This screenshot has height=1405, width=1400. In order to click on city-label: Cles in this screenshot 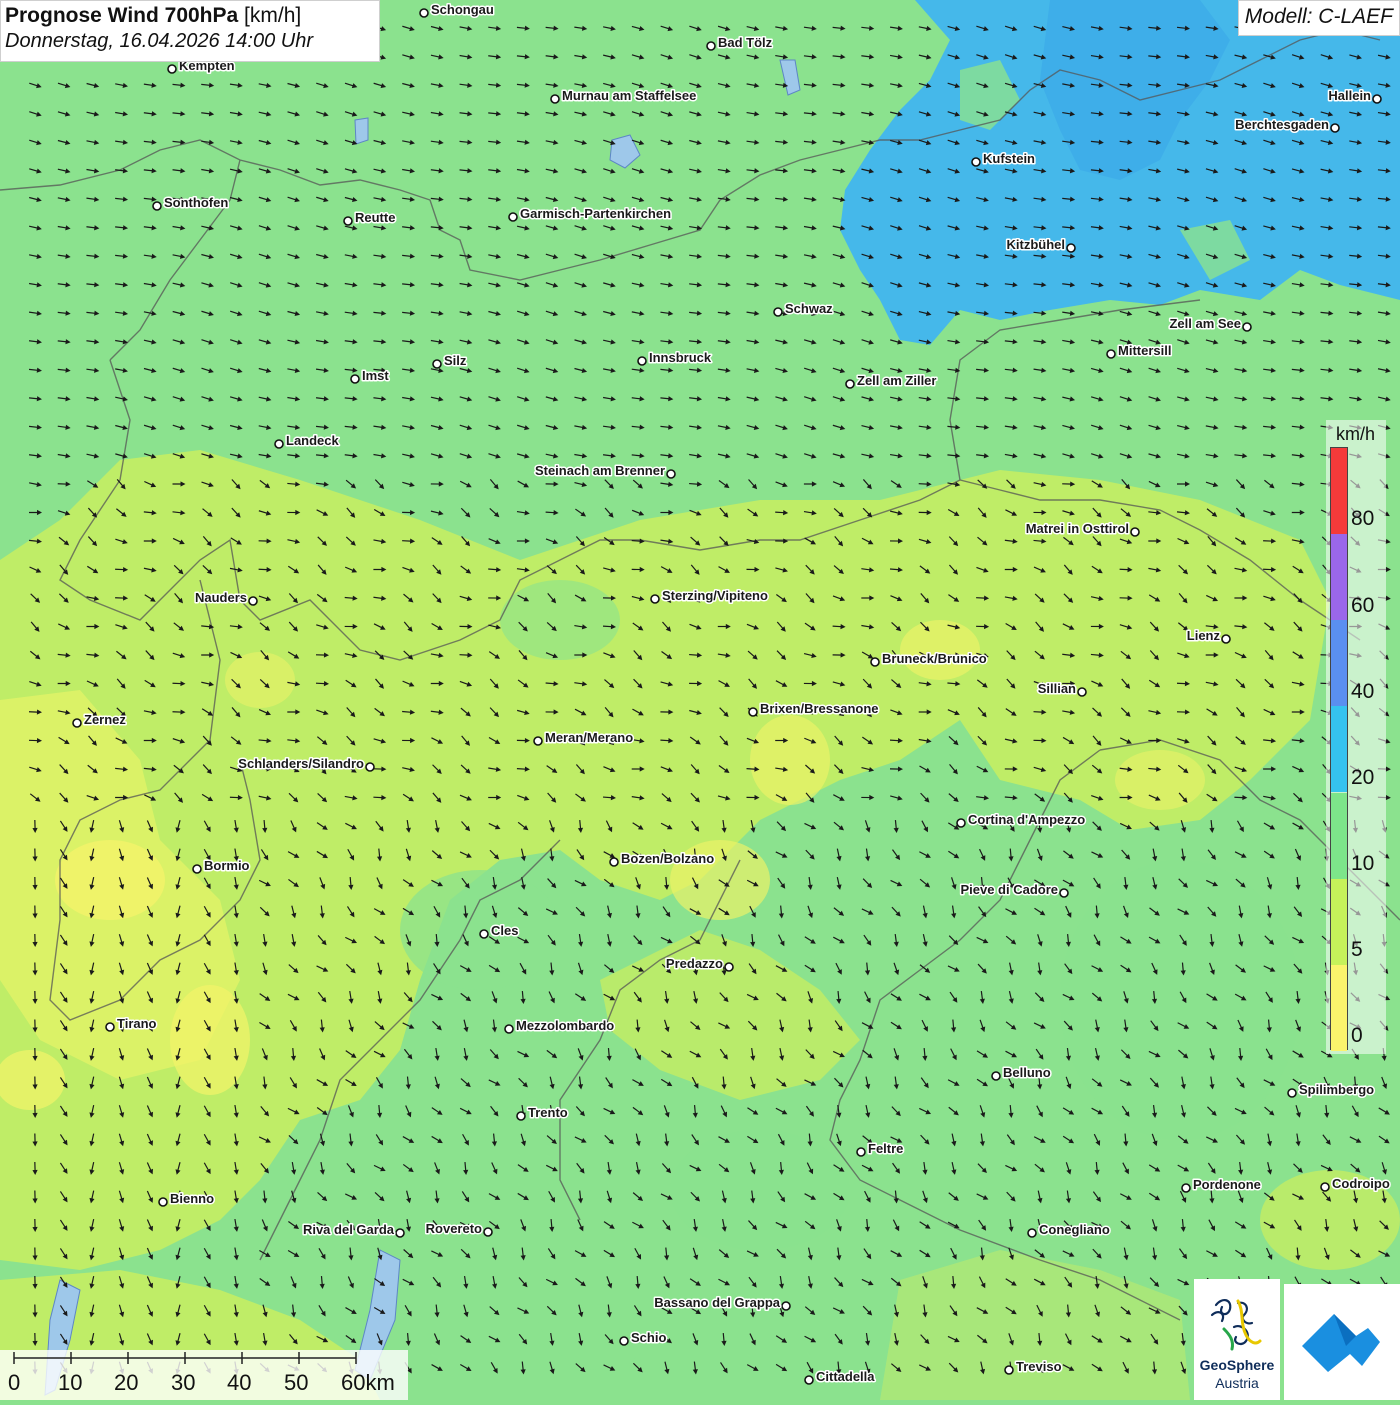, I will do `click(504, 930)`.